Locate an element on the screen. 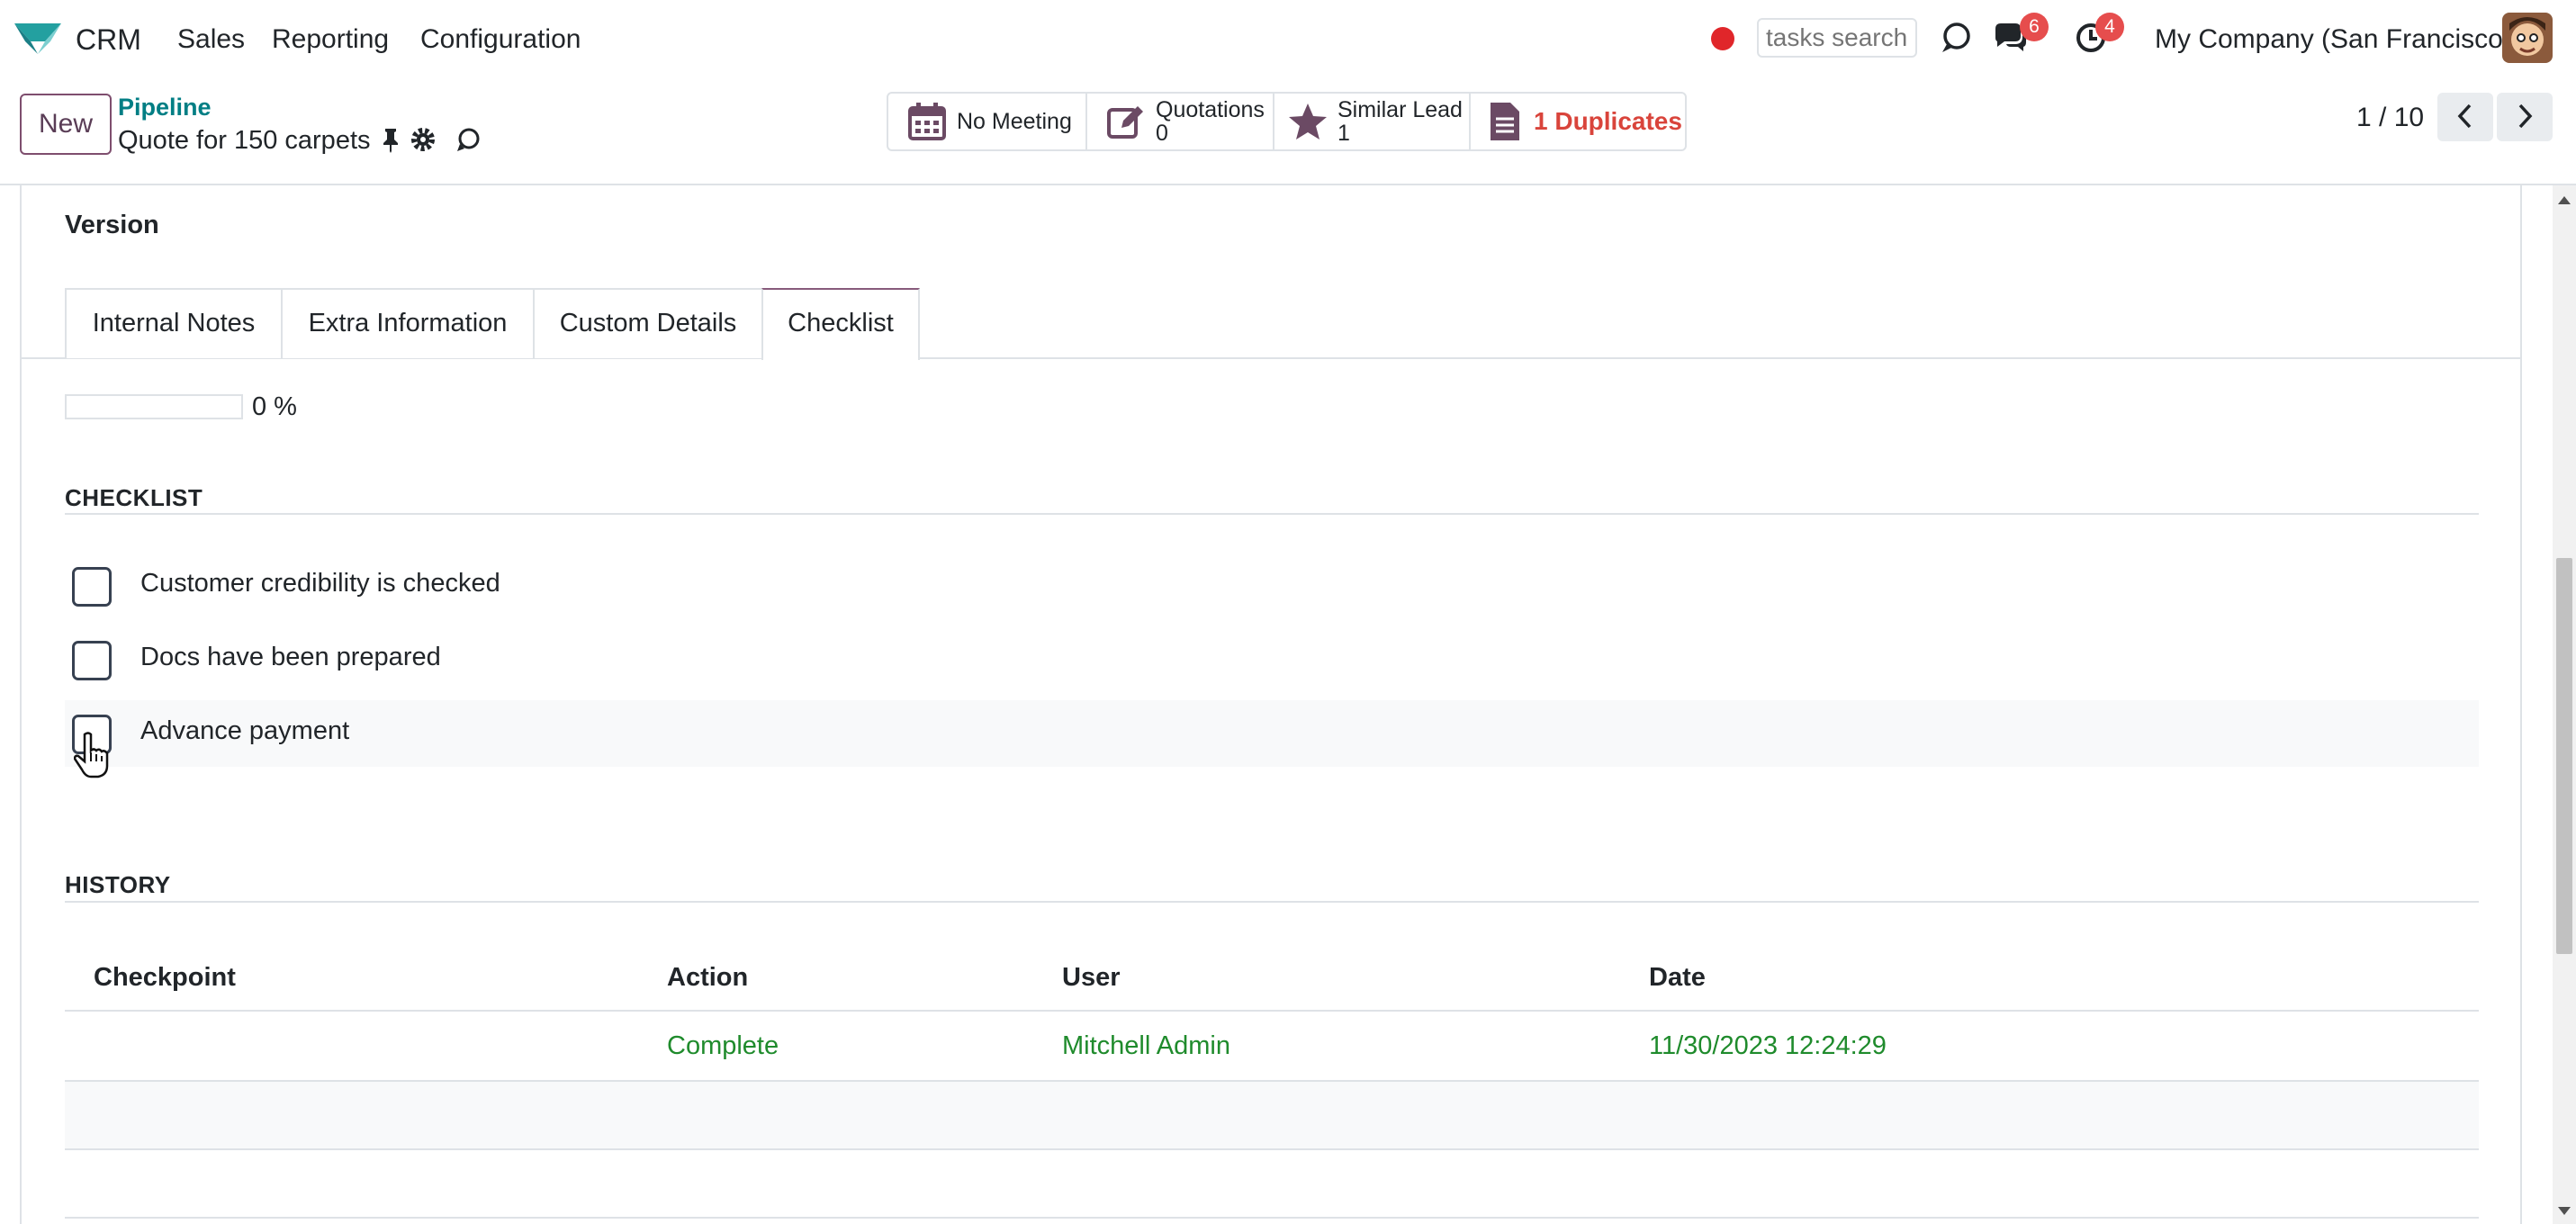  new-button: New is located at coordinates (66, 125).